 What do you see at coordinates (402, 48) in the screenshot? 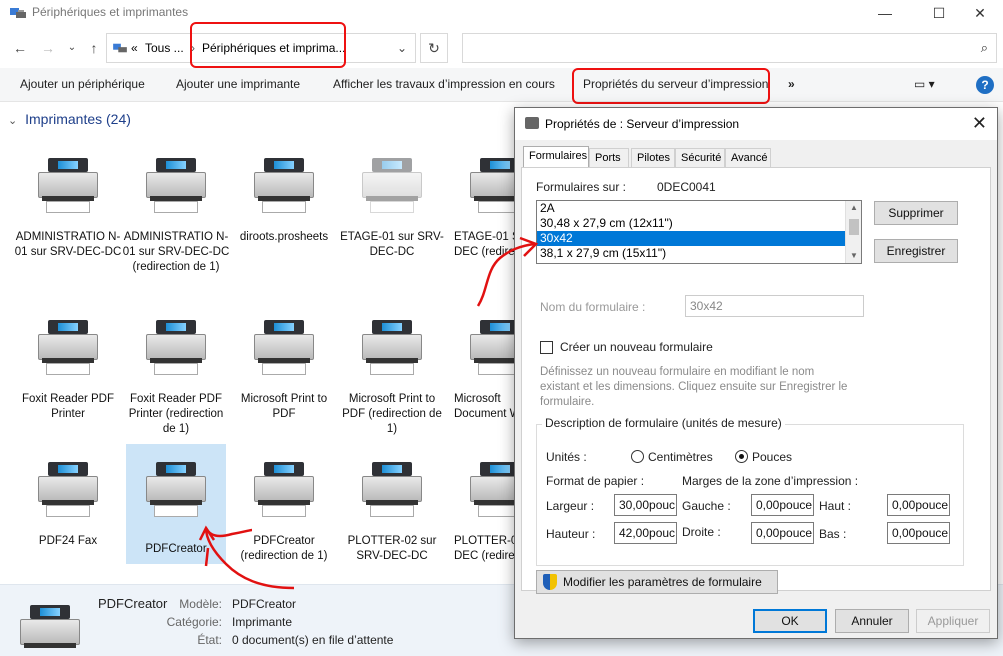
I see `address-dropdown-chevron-icon: ⌄` at bounding box center [402, 48].